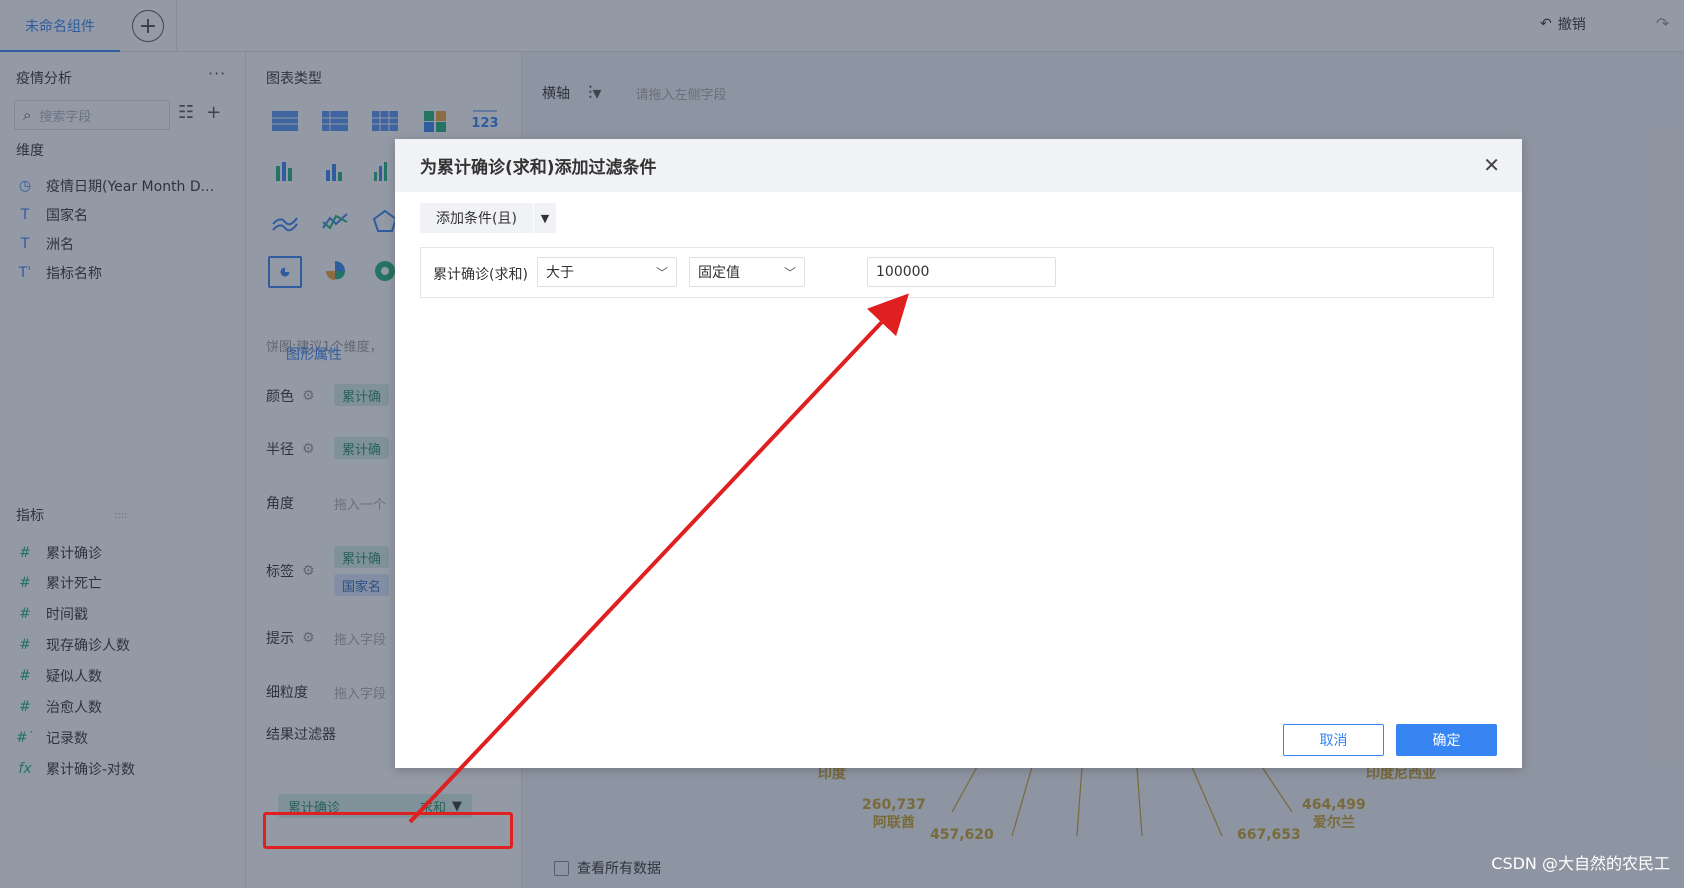 The height and width of the screenshot is (888, 1684). I want to click on annotation-highlight-box, so click(388, 830).